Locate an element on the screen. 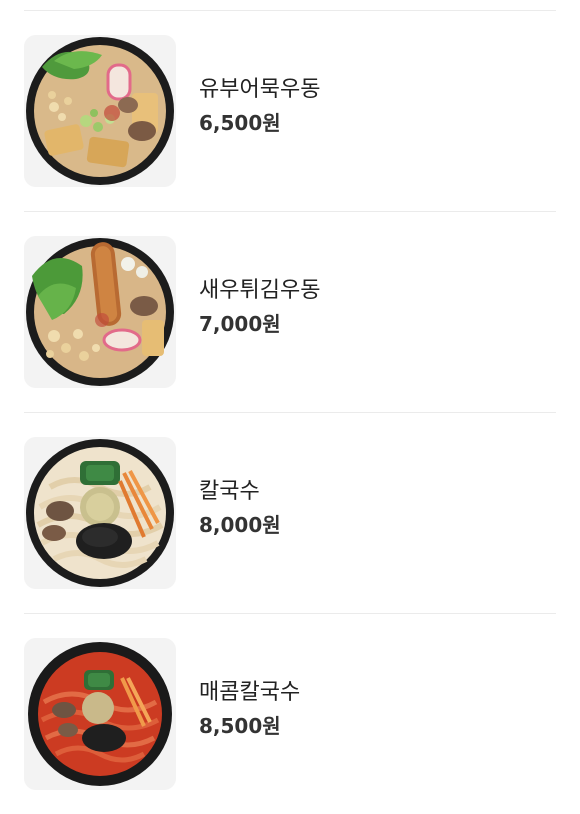 Image resolution: width=580 pixels, height=814 pixels. menu-item-name: 칼국수 is located at coordinates (229, 491).